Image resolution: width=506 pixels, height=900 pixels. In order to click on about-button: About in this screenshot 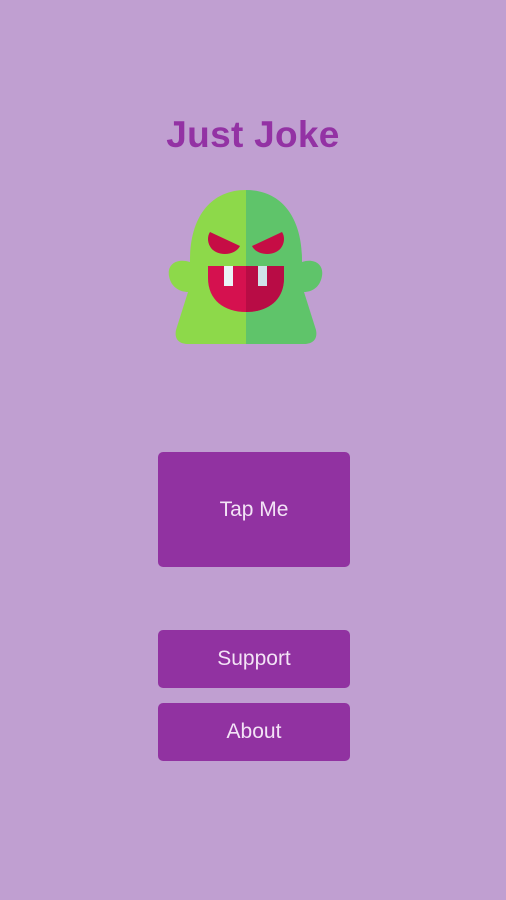, I will do `click(254, 732)`.